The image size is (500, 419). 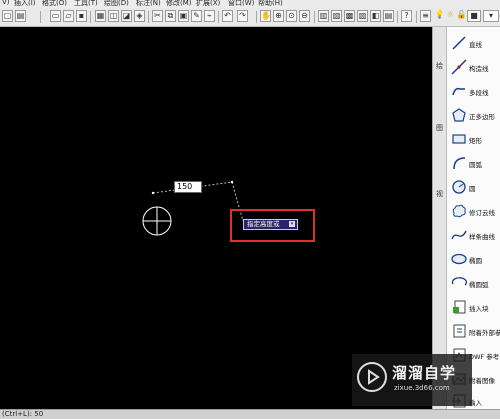 What do you see at coordinates (270, 224) in the screenshot?
I see `dynamic-input-prompt: 指定高度或 ▾` at bounding box center [270, 224].